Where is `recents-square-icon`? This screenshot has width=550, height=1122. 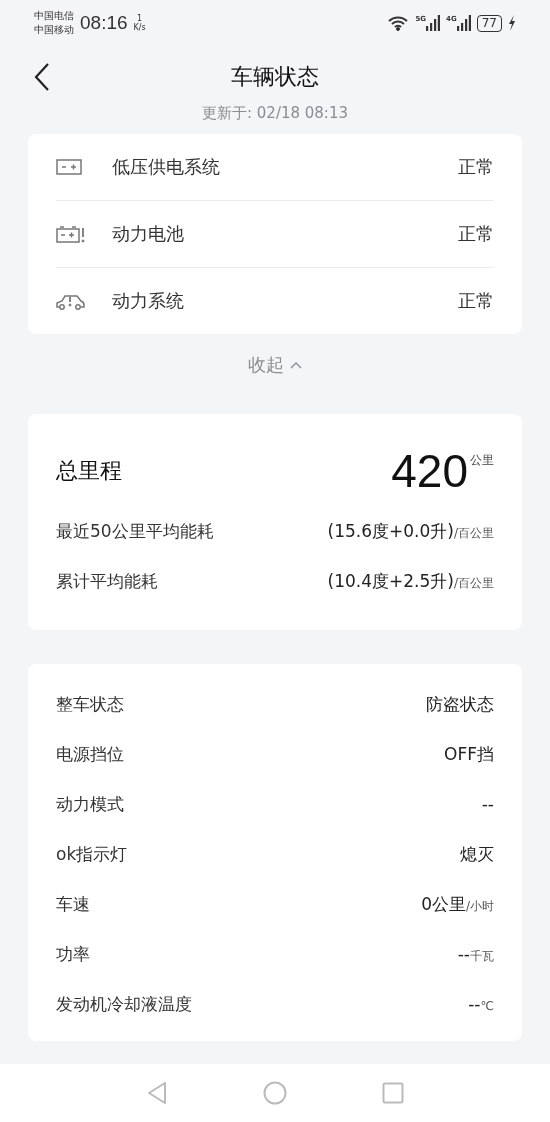 recents-square-icon is located at coordinates (393, 1093).